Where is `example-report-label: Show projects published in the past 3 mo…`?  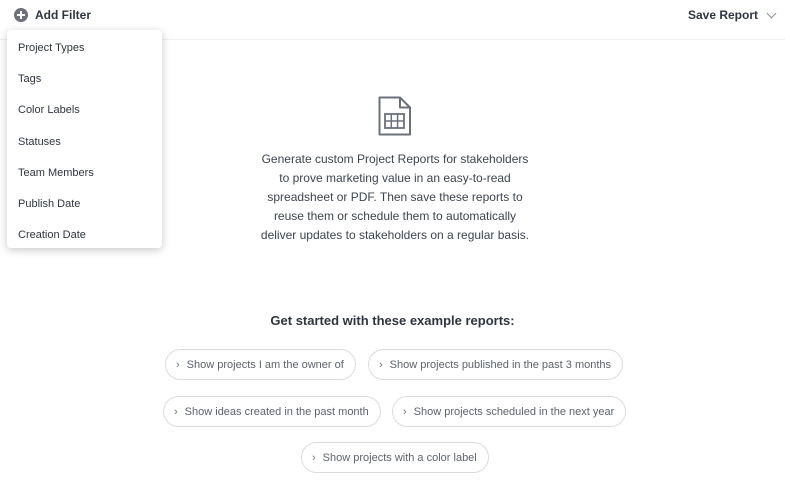
example-report-label: Show projects published in the past 3 mo… is located at coordinates (500, 364).